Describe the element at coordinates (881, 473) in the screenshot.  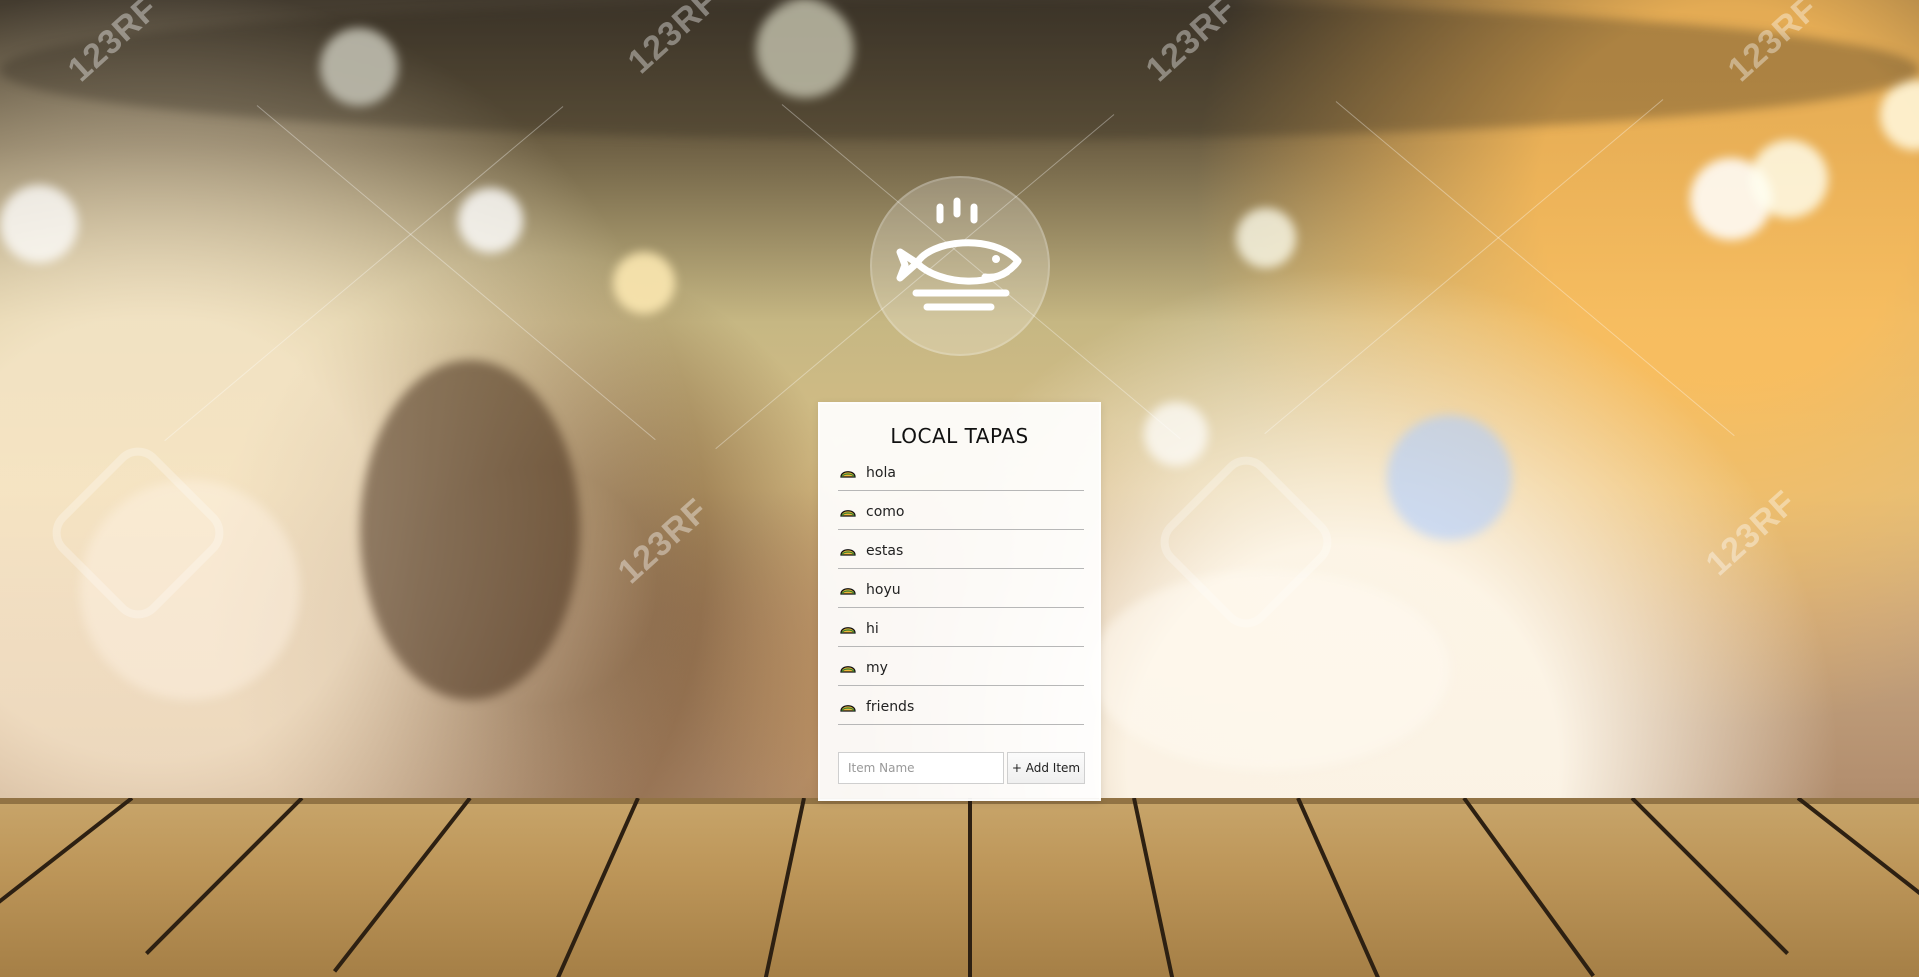
I see `list-item-label: hola` at that location.